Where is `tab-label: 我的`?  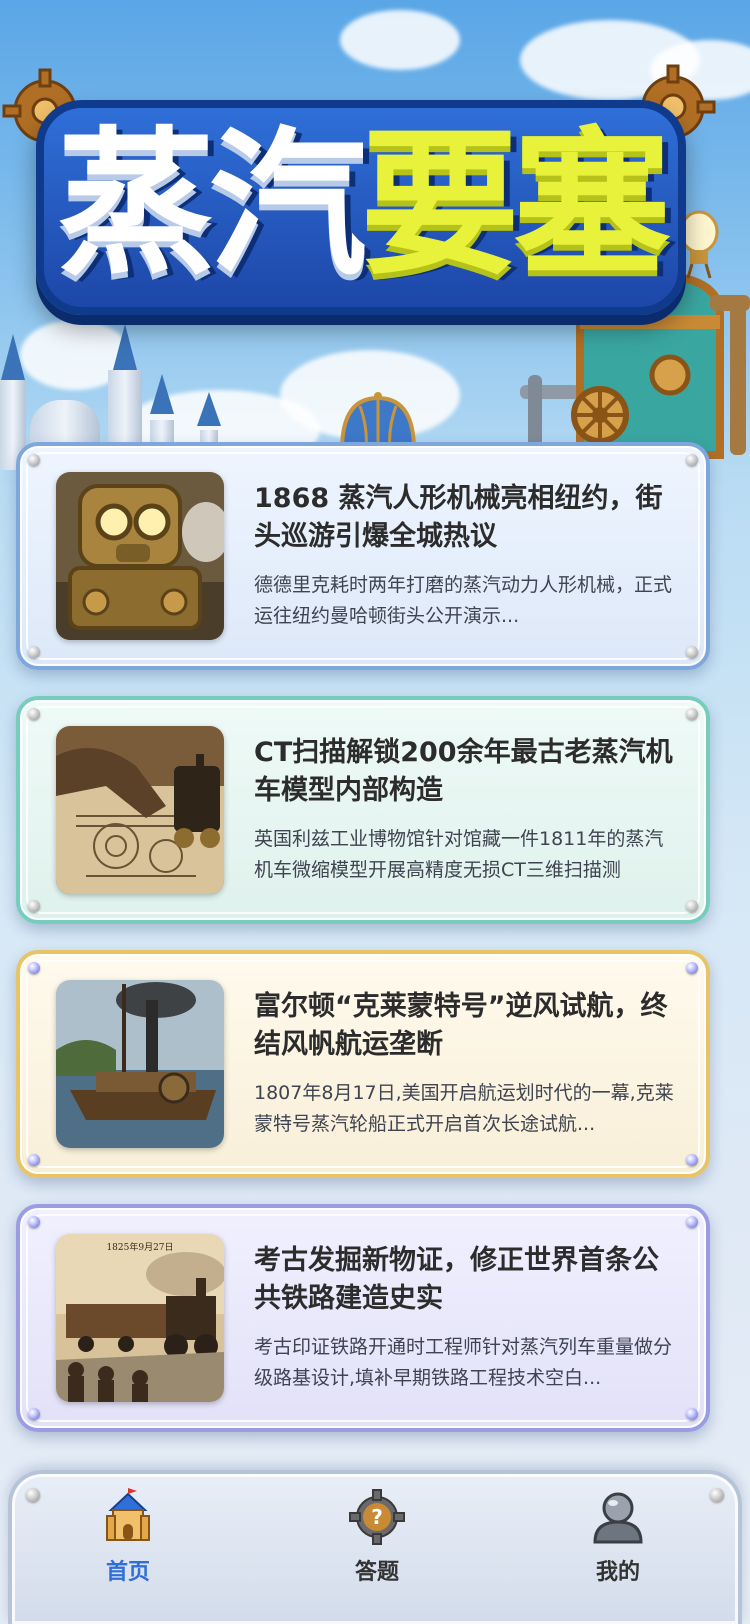
tab-label: 我的 is located at coordinates (617, 1572).